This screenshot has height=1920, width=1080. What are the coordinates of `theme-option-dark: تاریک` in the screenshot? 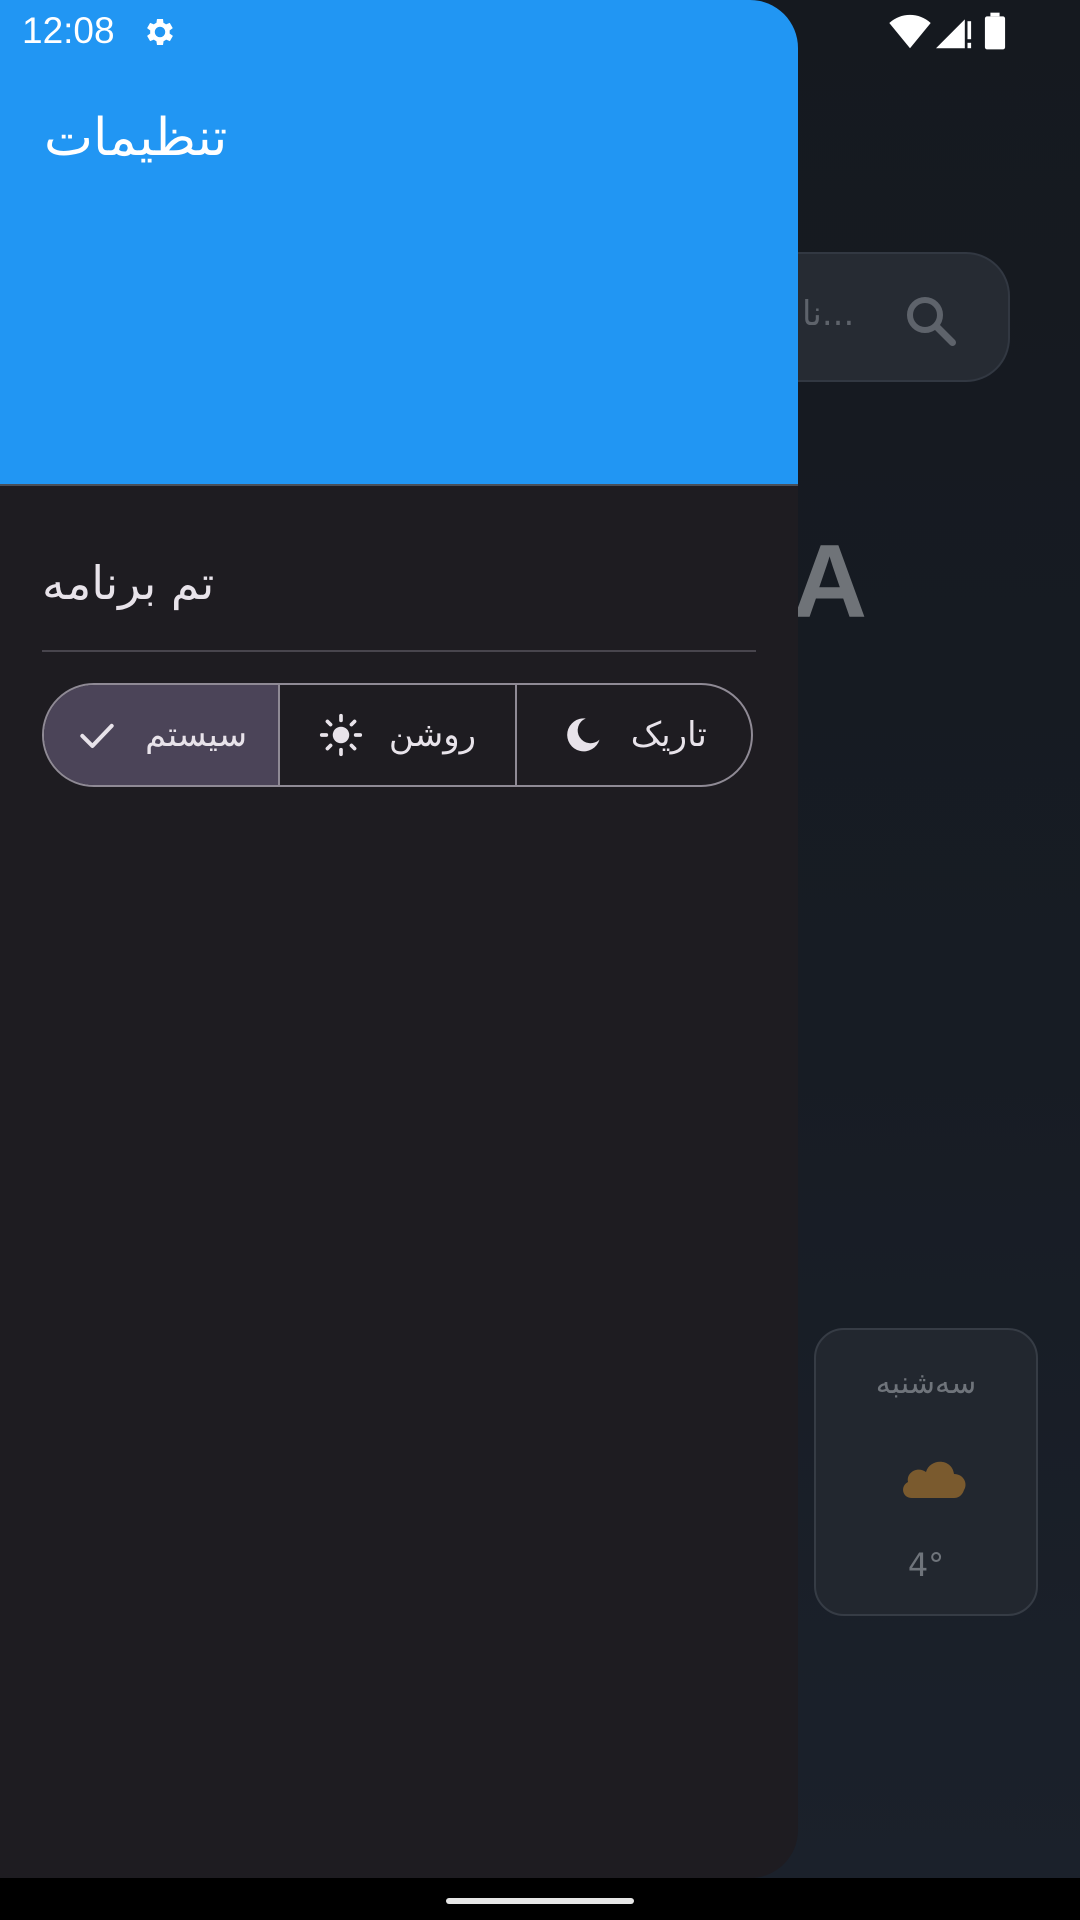 It's located at (632, 735).